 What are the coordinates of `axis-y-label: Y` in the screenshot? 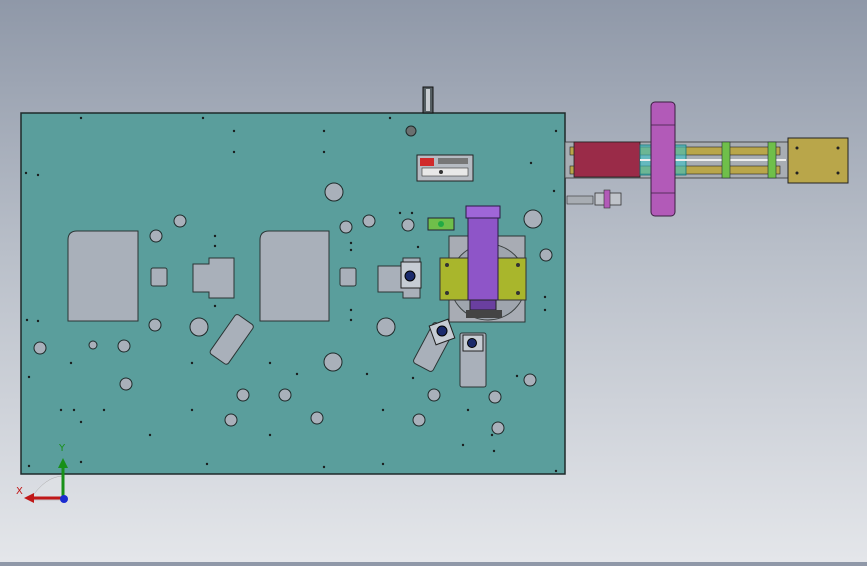 It's located at (62, 448).